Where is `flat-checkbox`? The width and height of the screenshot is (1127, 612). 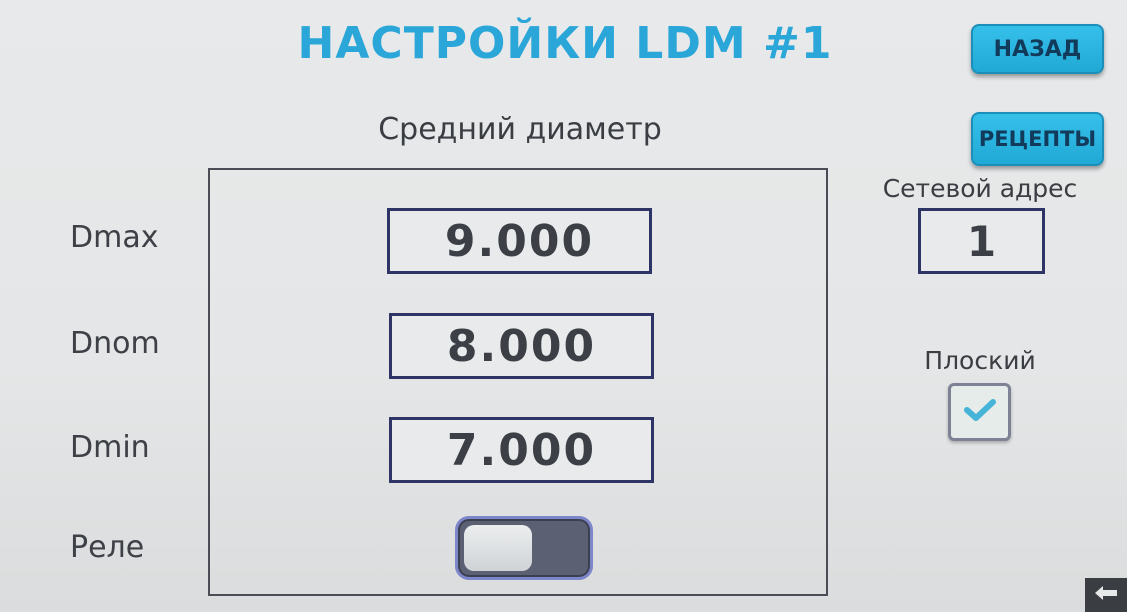 flat-checkbox is located at coordinates (979, 412).